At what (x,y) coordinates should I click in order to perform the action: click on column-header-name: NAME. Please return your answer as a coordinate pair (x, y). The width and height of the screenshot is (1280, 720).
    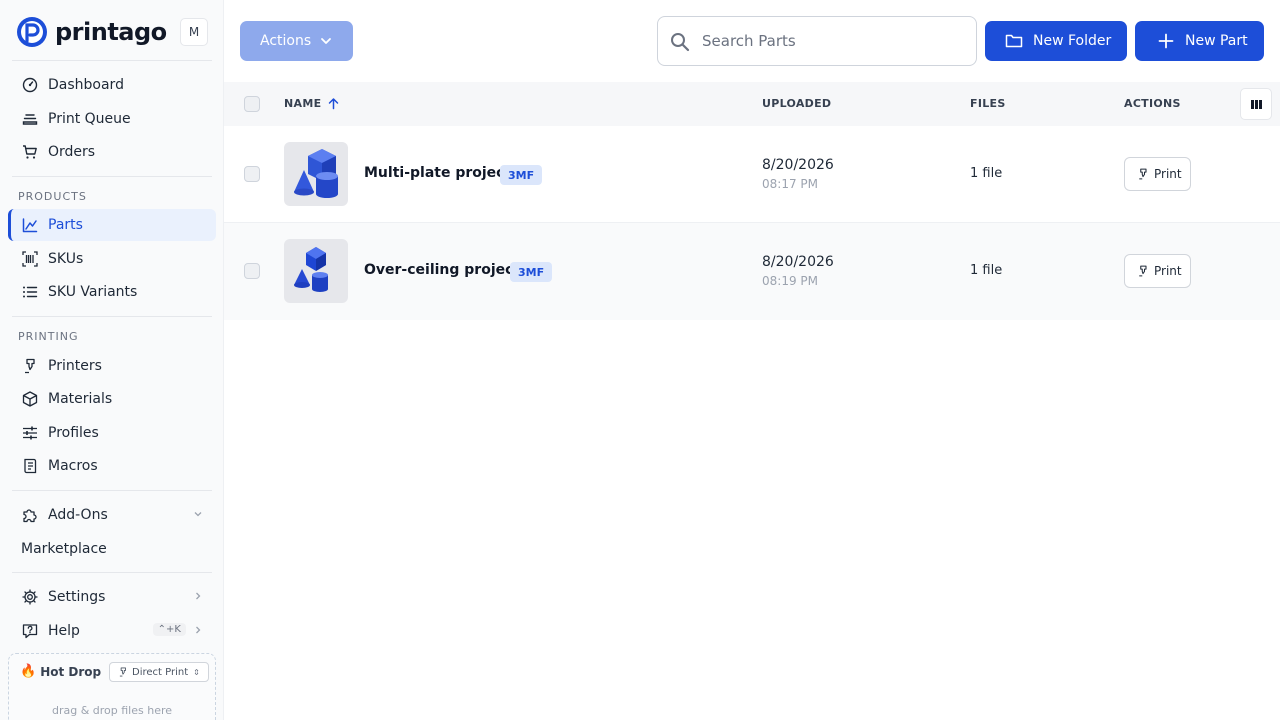
    Looking at the image, I should click on (312, 103).